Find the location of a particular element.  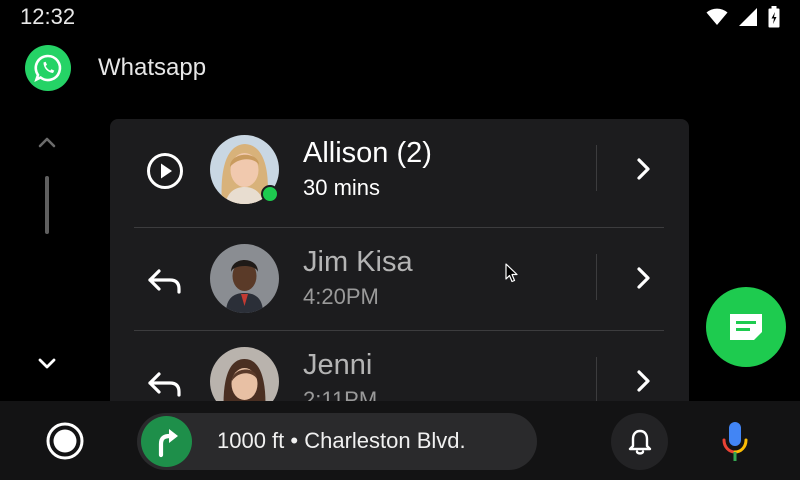

cellular-signal-icon is located at coordinates (748, 17).